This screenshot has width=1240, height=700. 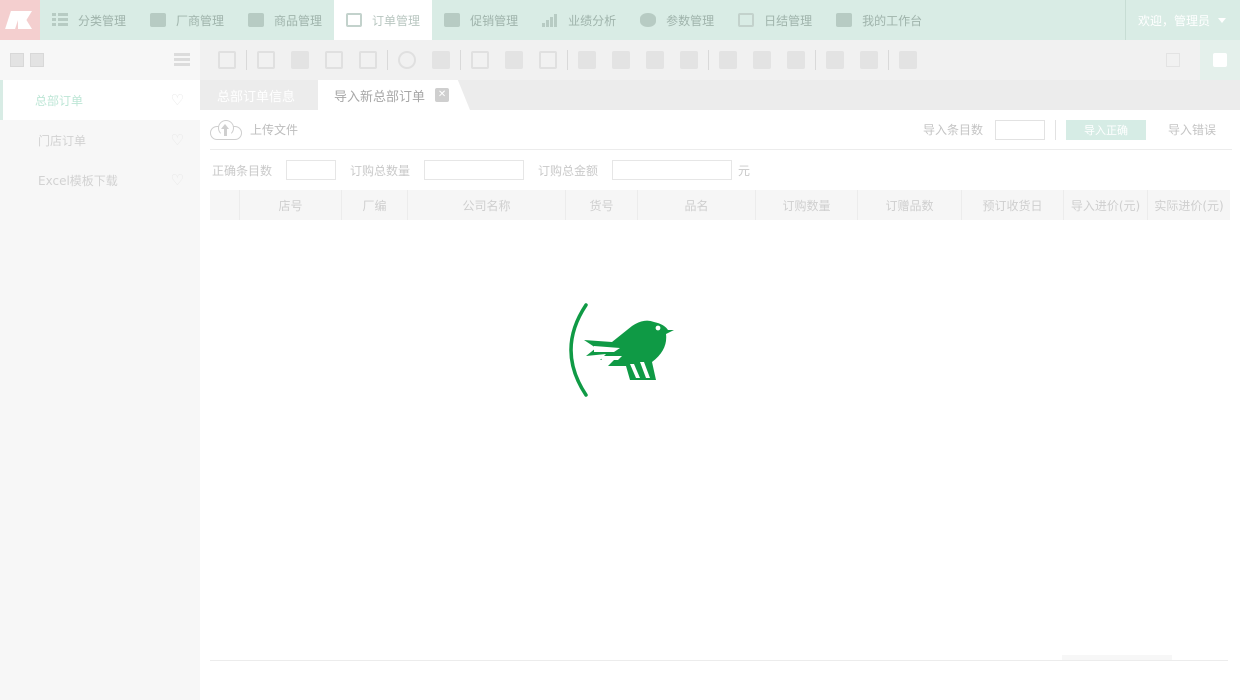 I want to click on last-page-icon, so click(x=689, y=60).